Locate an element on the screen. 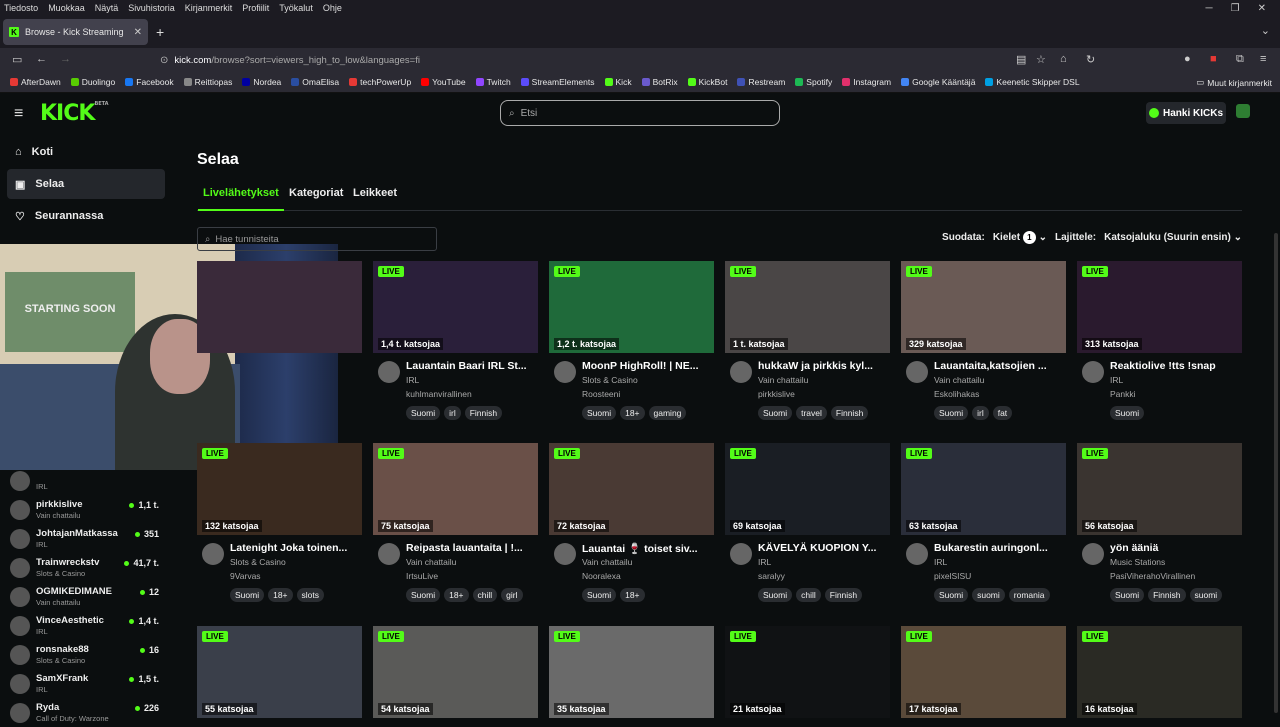 Image resolution: width=1280 pixels, height=727 pixels. hamburger-menu-icon: ≡ is located at coordinates (18, 114).